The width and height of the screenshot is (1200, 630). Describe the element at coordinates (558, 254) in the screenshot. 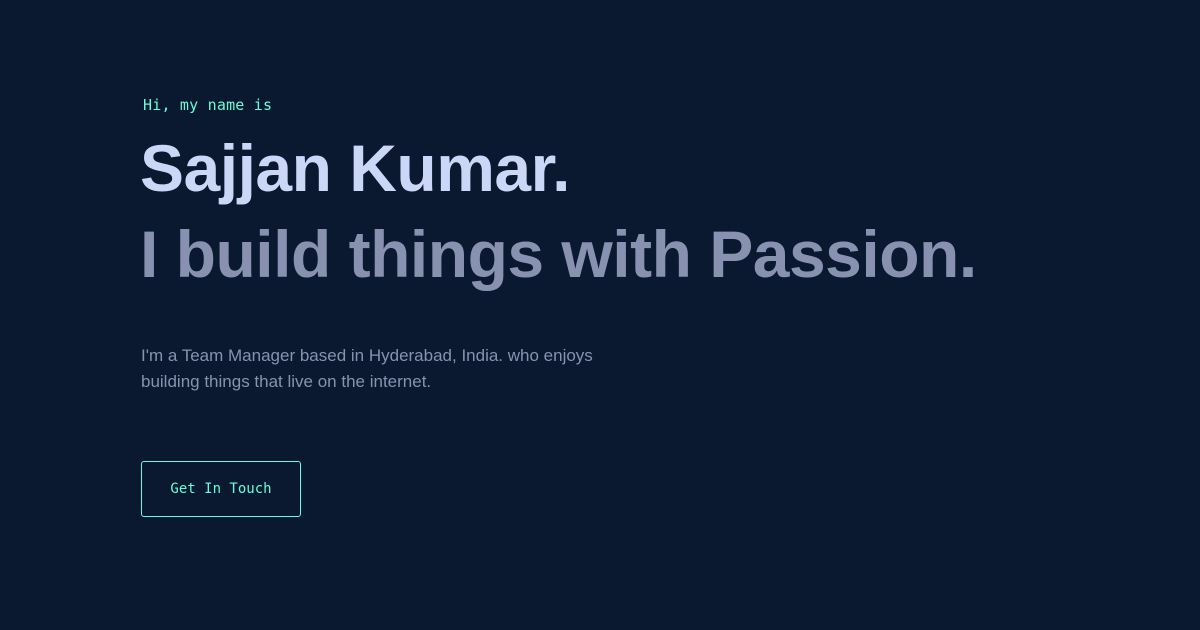

I see `hero-tagline: I build things with Passion.` at that location.